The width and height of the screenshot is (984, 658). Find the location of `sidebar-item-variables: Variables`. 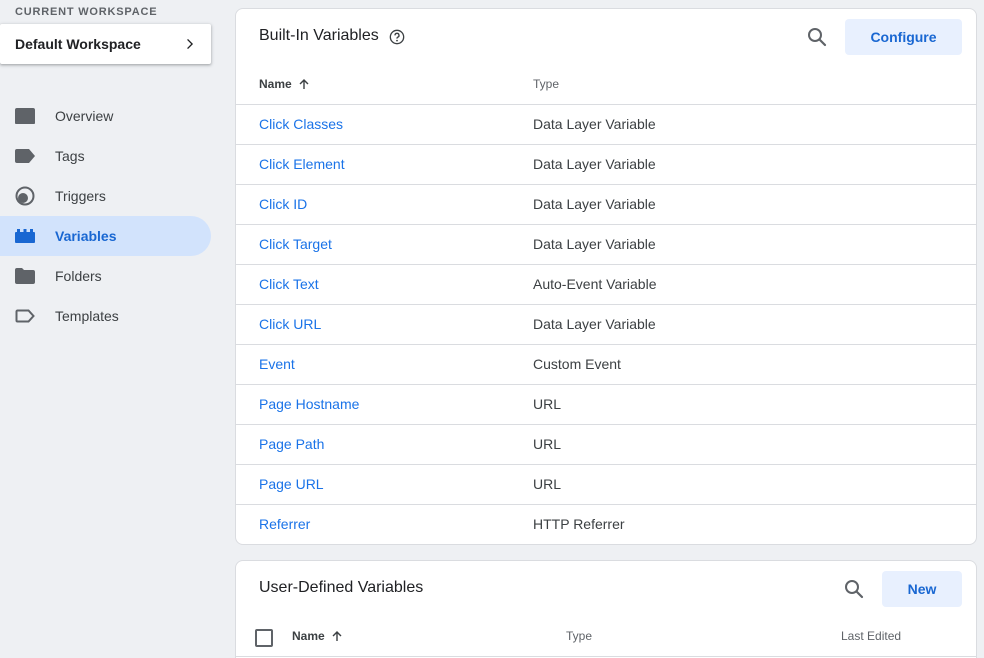

sidebar-item-variables: Variables is located at coordinates (105, 236).